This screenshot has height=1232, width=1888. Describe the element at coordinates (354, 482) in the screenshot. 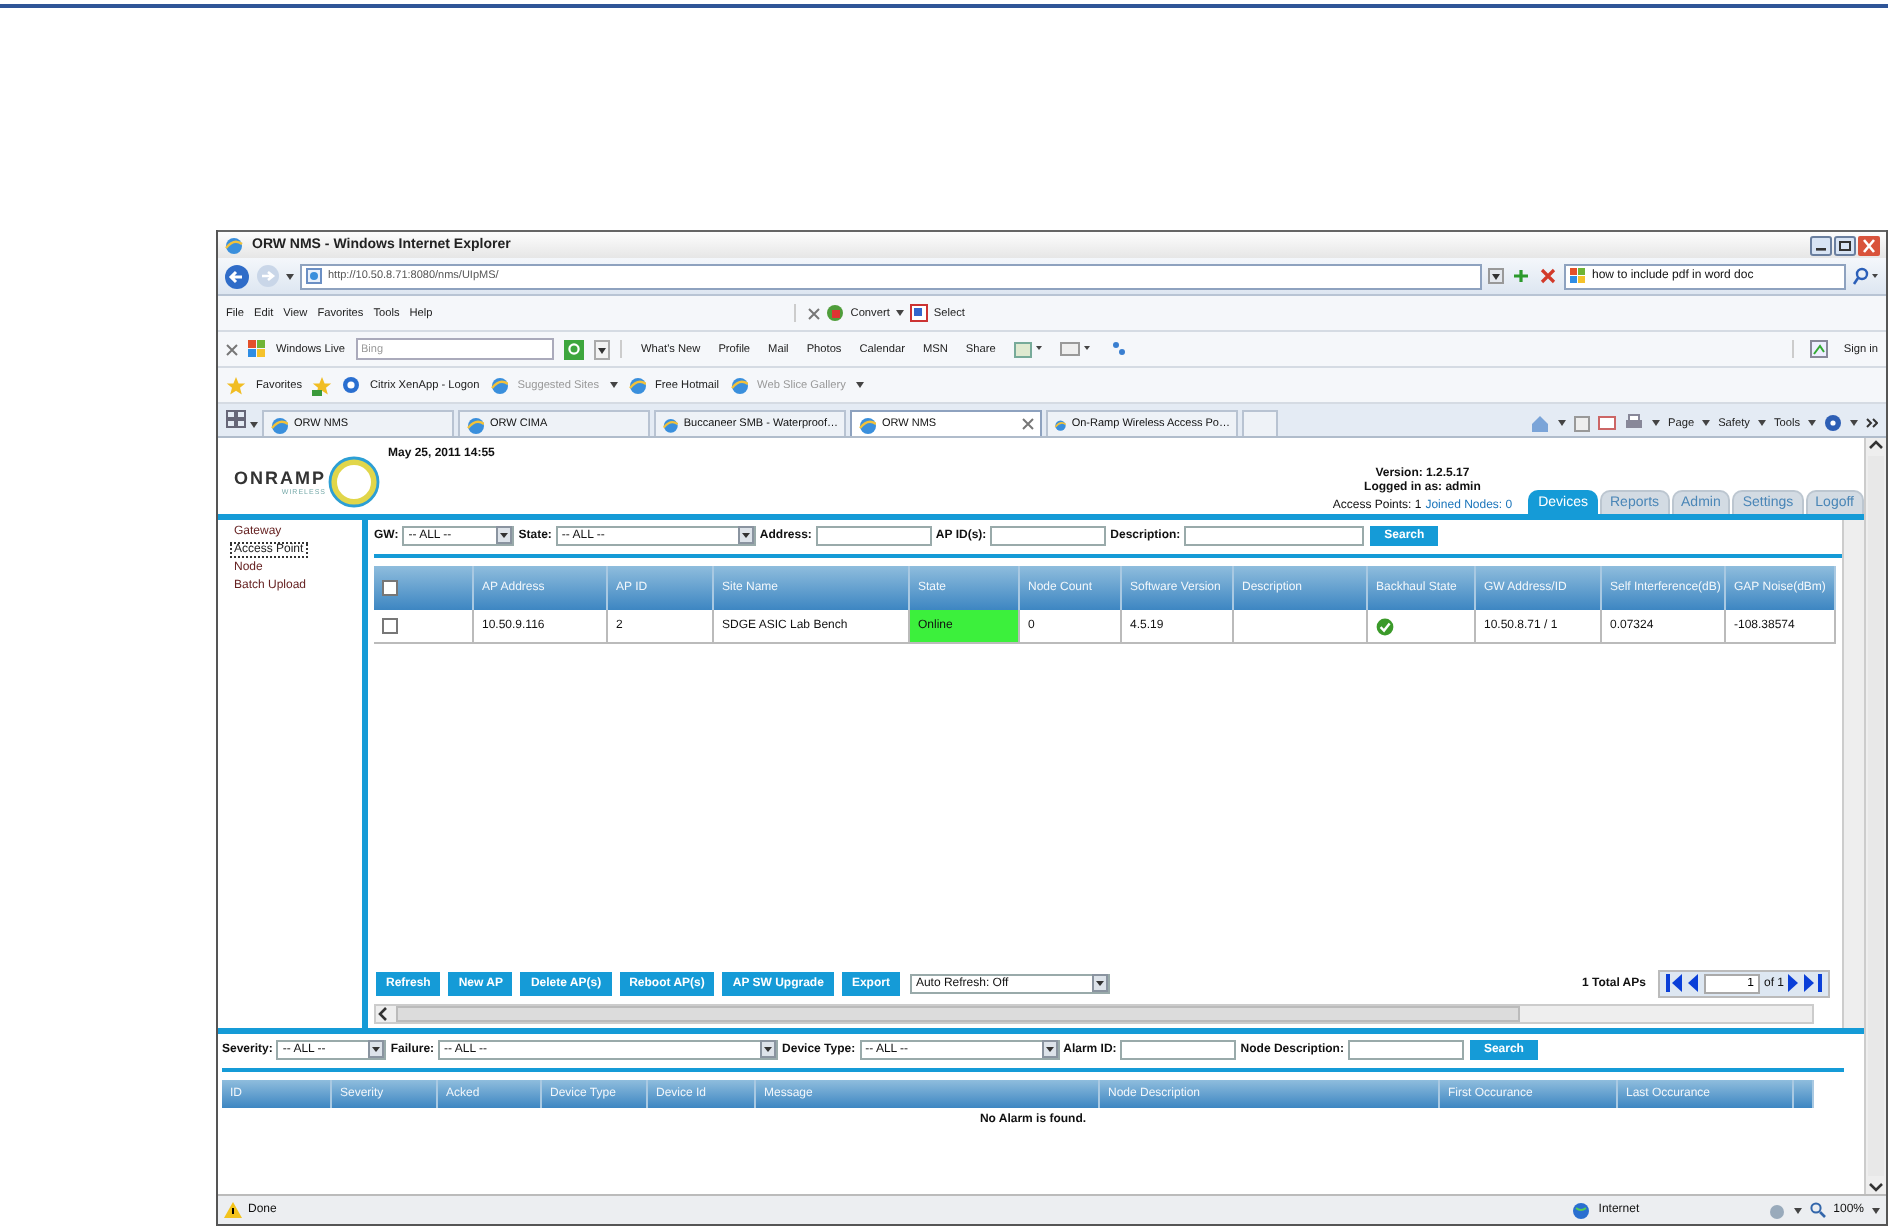

I see `ring-logo-icon` at that location.